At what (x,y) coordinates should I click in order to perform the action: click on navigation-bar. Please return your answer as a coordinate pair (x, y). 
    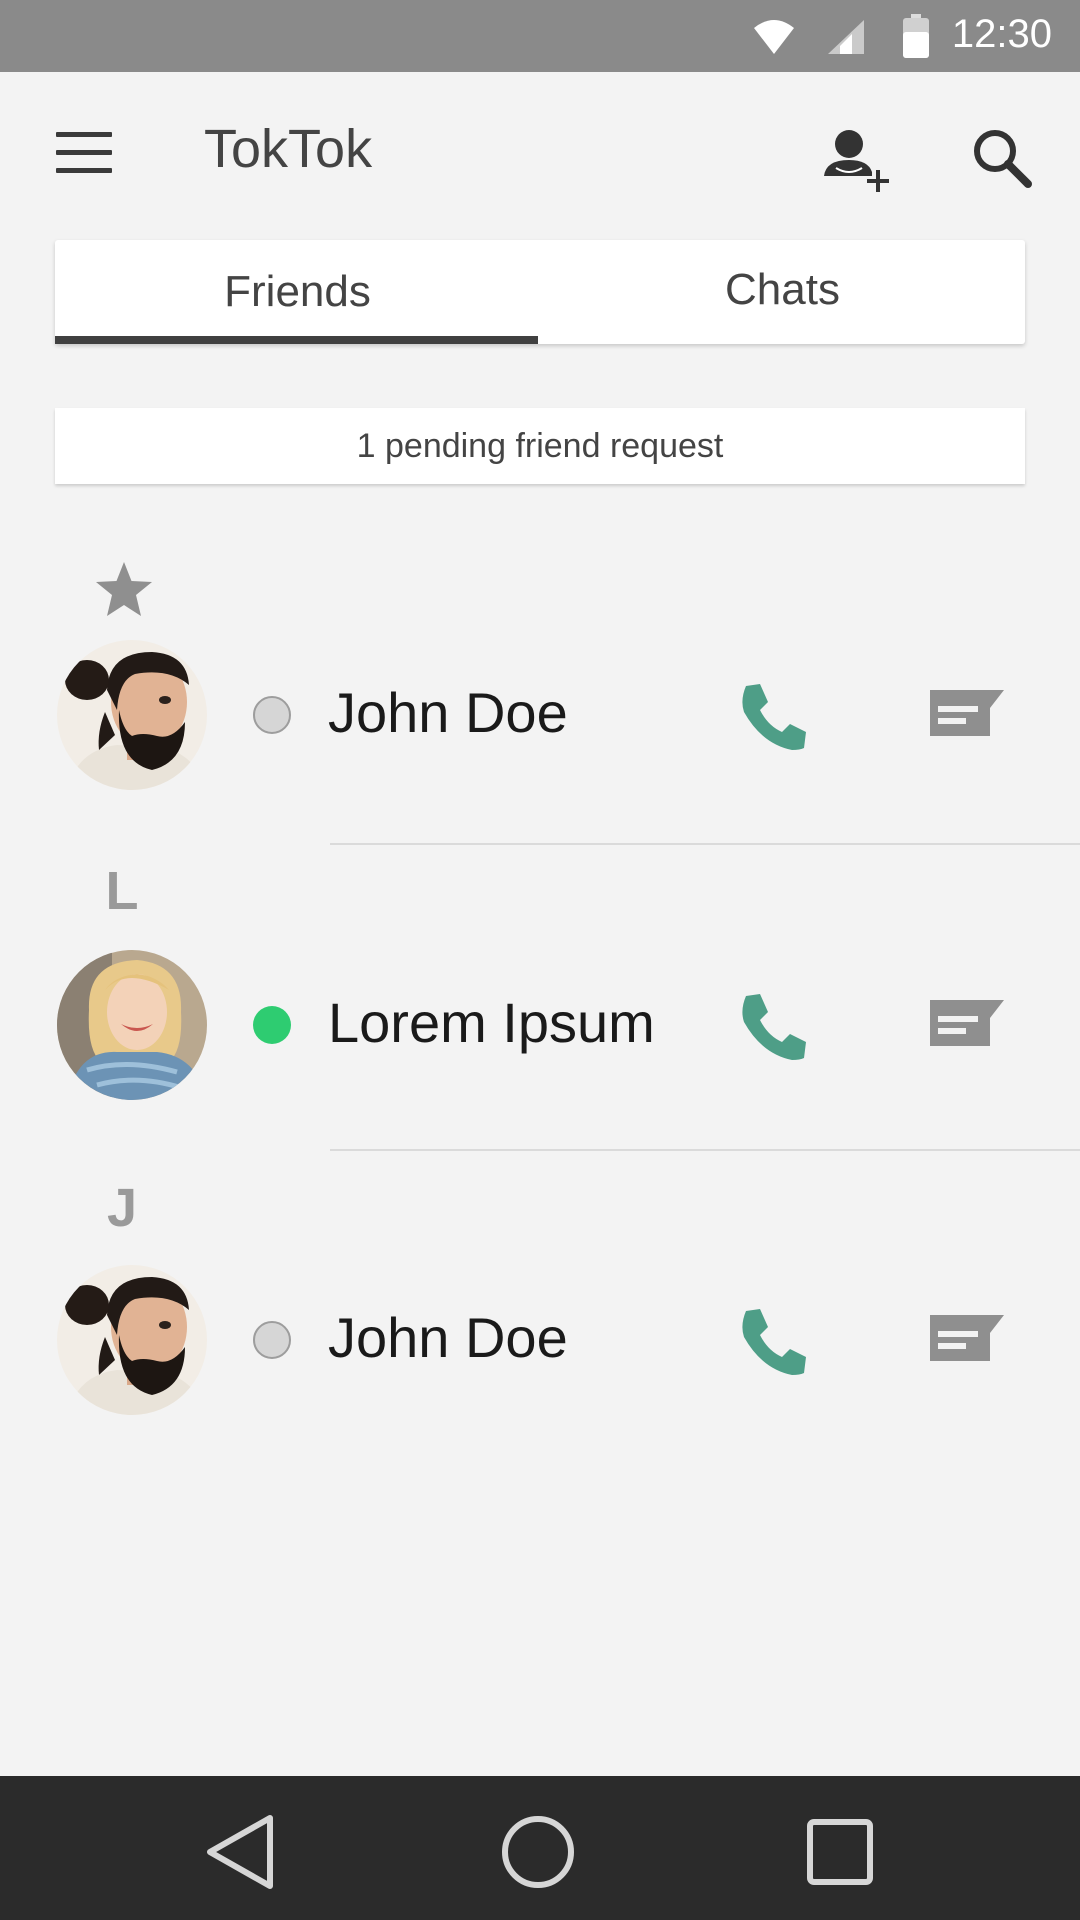
    Looking at the image, I should click on (540, 1848).